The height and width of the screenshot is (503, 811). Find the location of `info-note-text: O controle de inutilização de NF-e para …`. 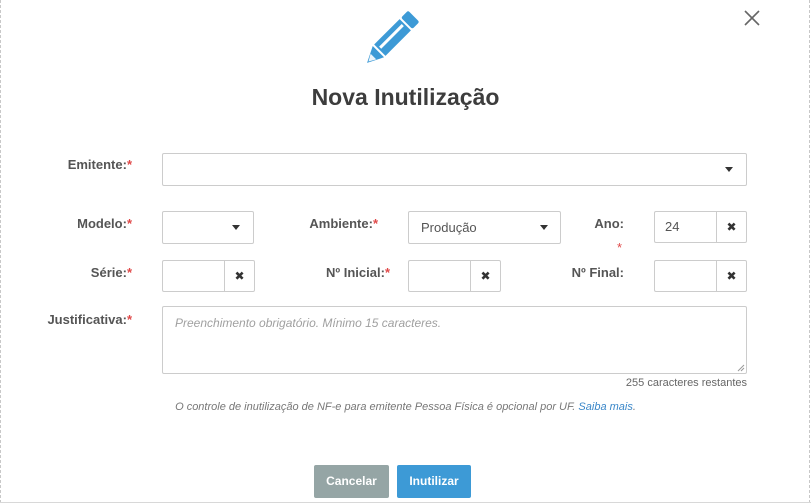

info-note-text: O controle de inutilização de NF-e para … is located at coordinates (375, 407).